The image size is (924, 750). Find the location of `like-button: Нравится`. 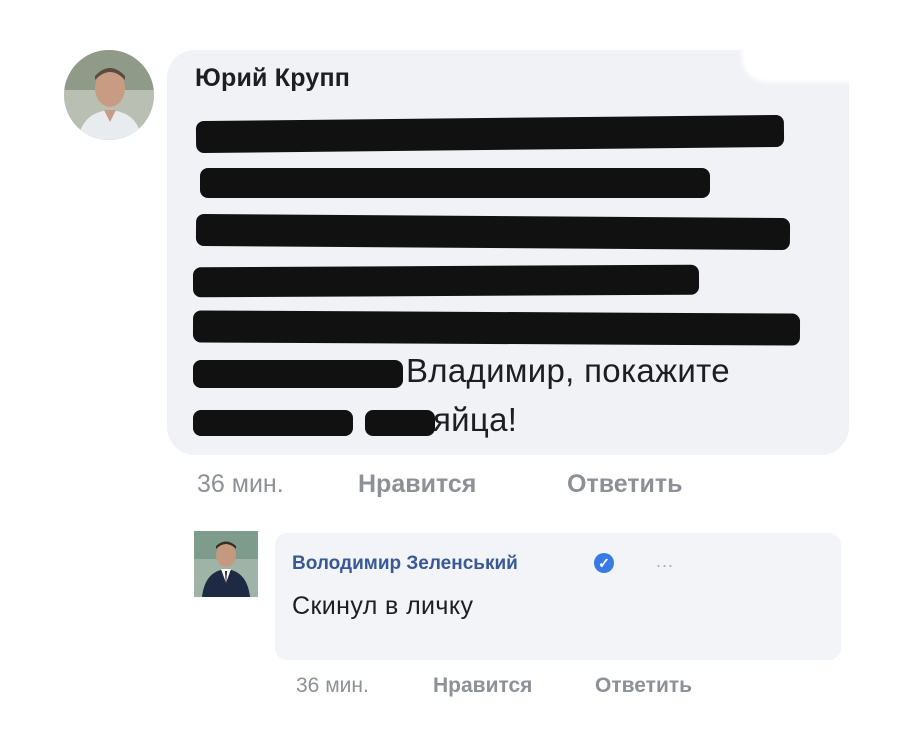

like-button: Нравится is located at coordinates (417, 484).